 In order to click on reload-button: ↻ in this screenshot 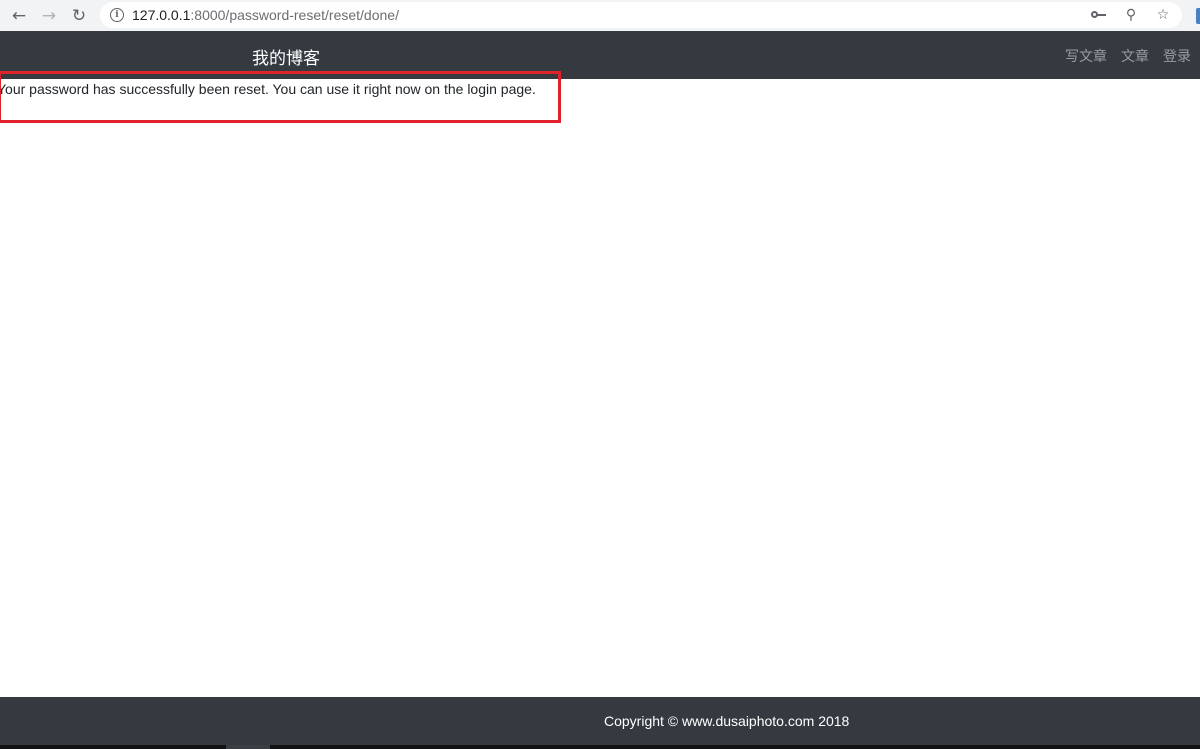, I will do `click(79, 15)`.